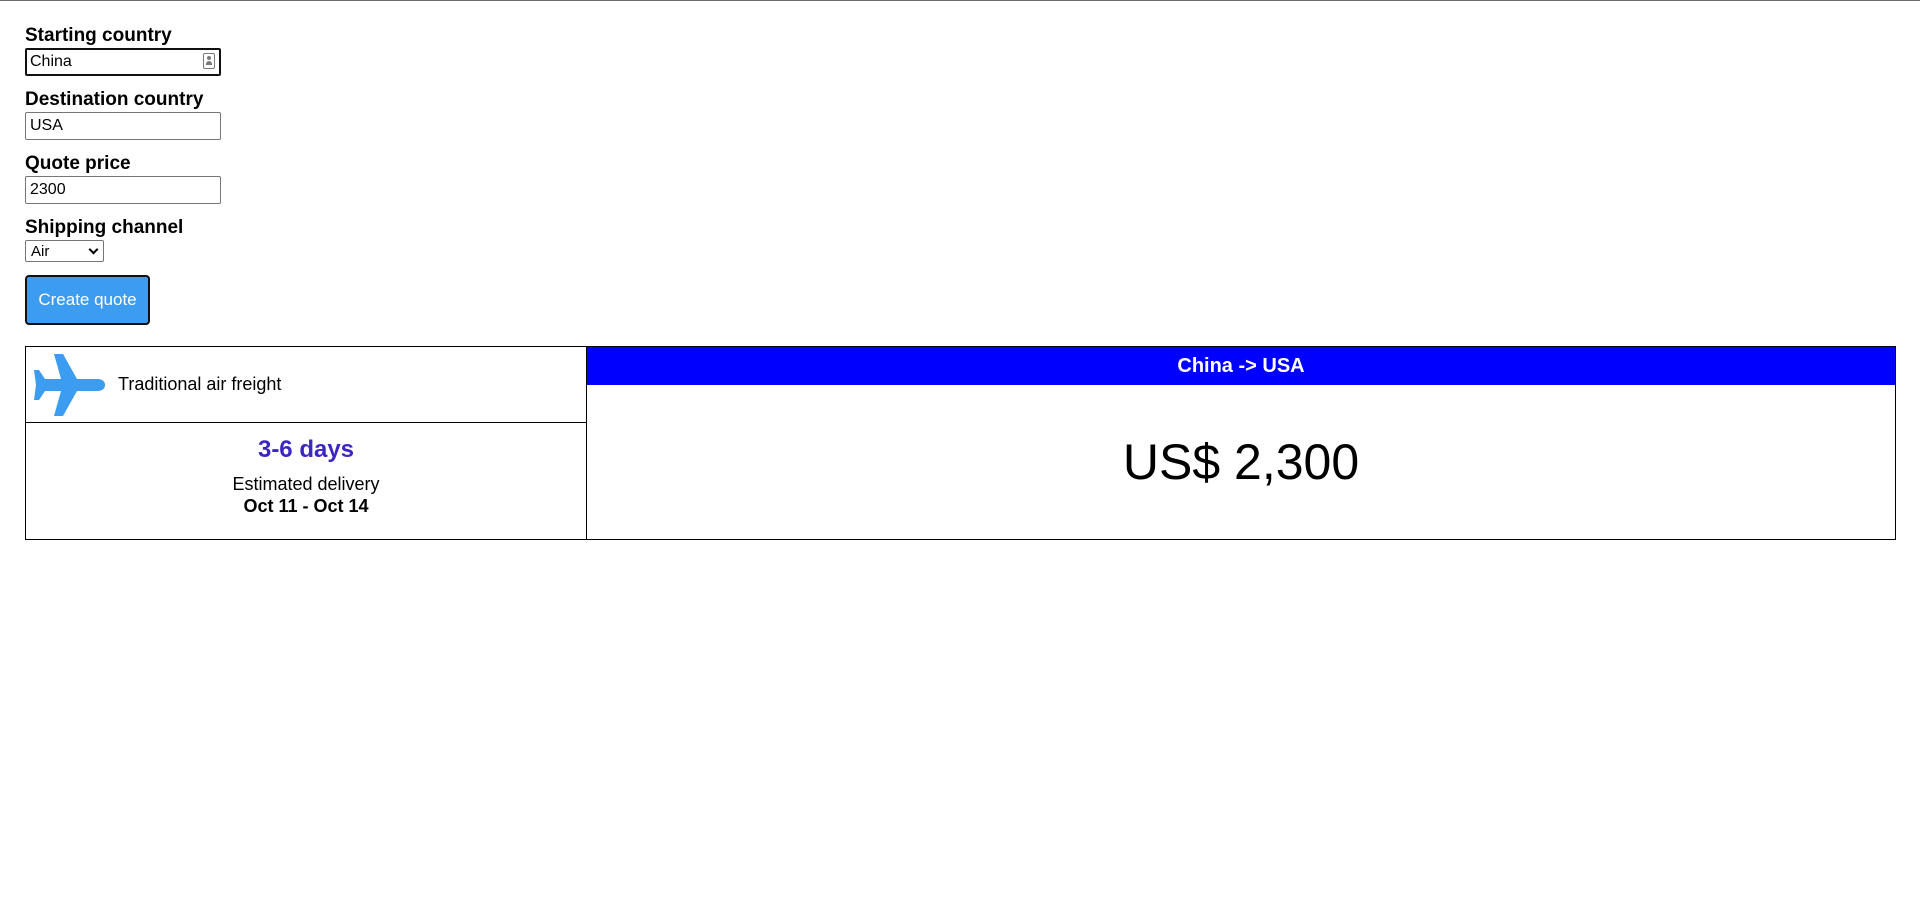 The width and height of the screenshot is (1920, 900). I want to click on shipping-channel-value: Air, so click(40, 251).